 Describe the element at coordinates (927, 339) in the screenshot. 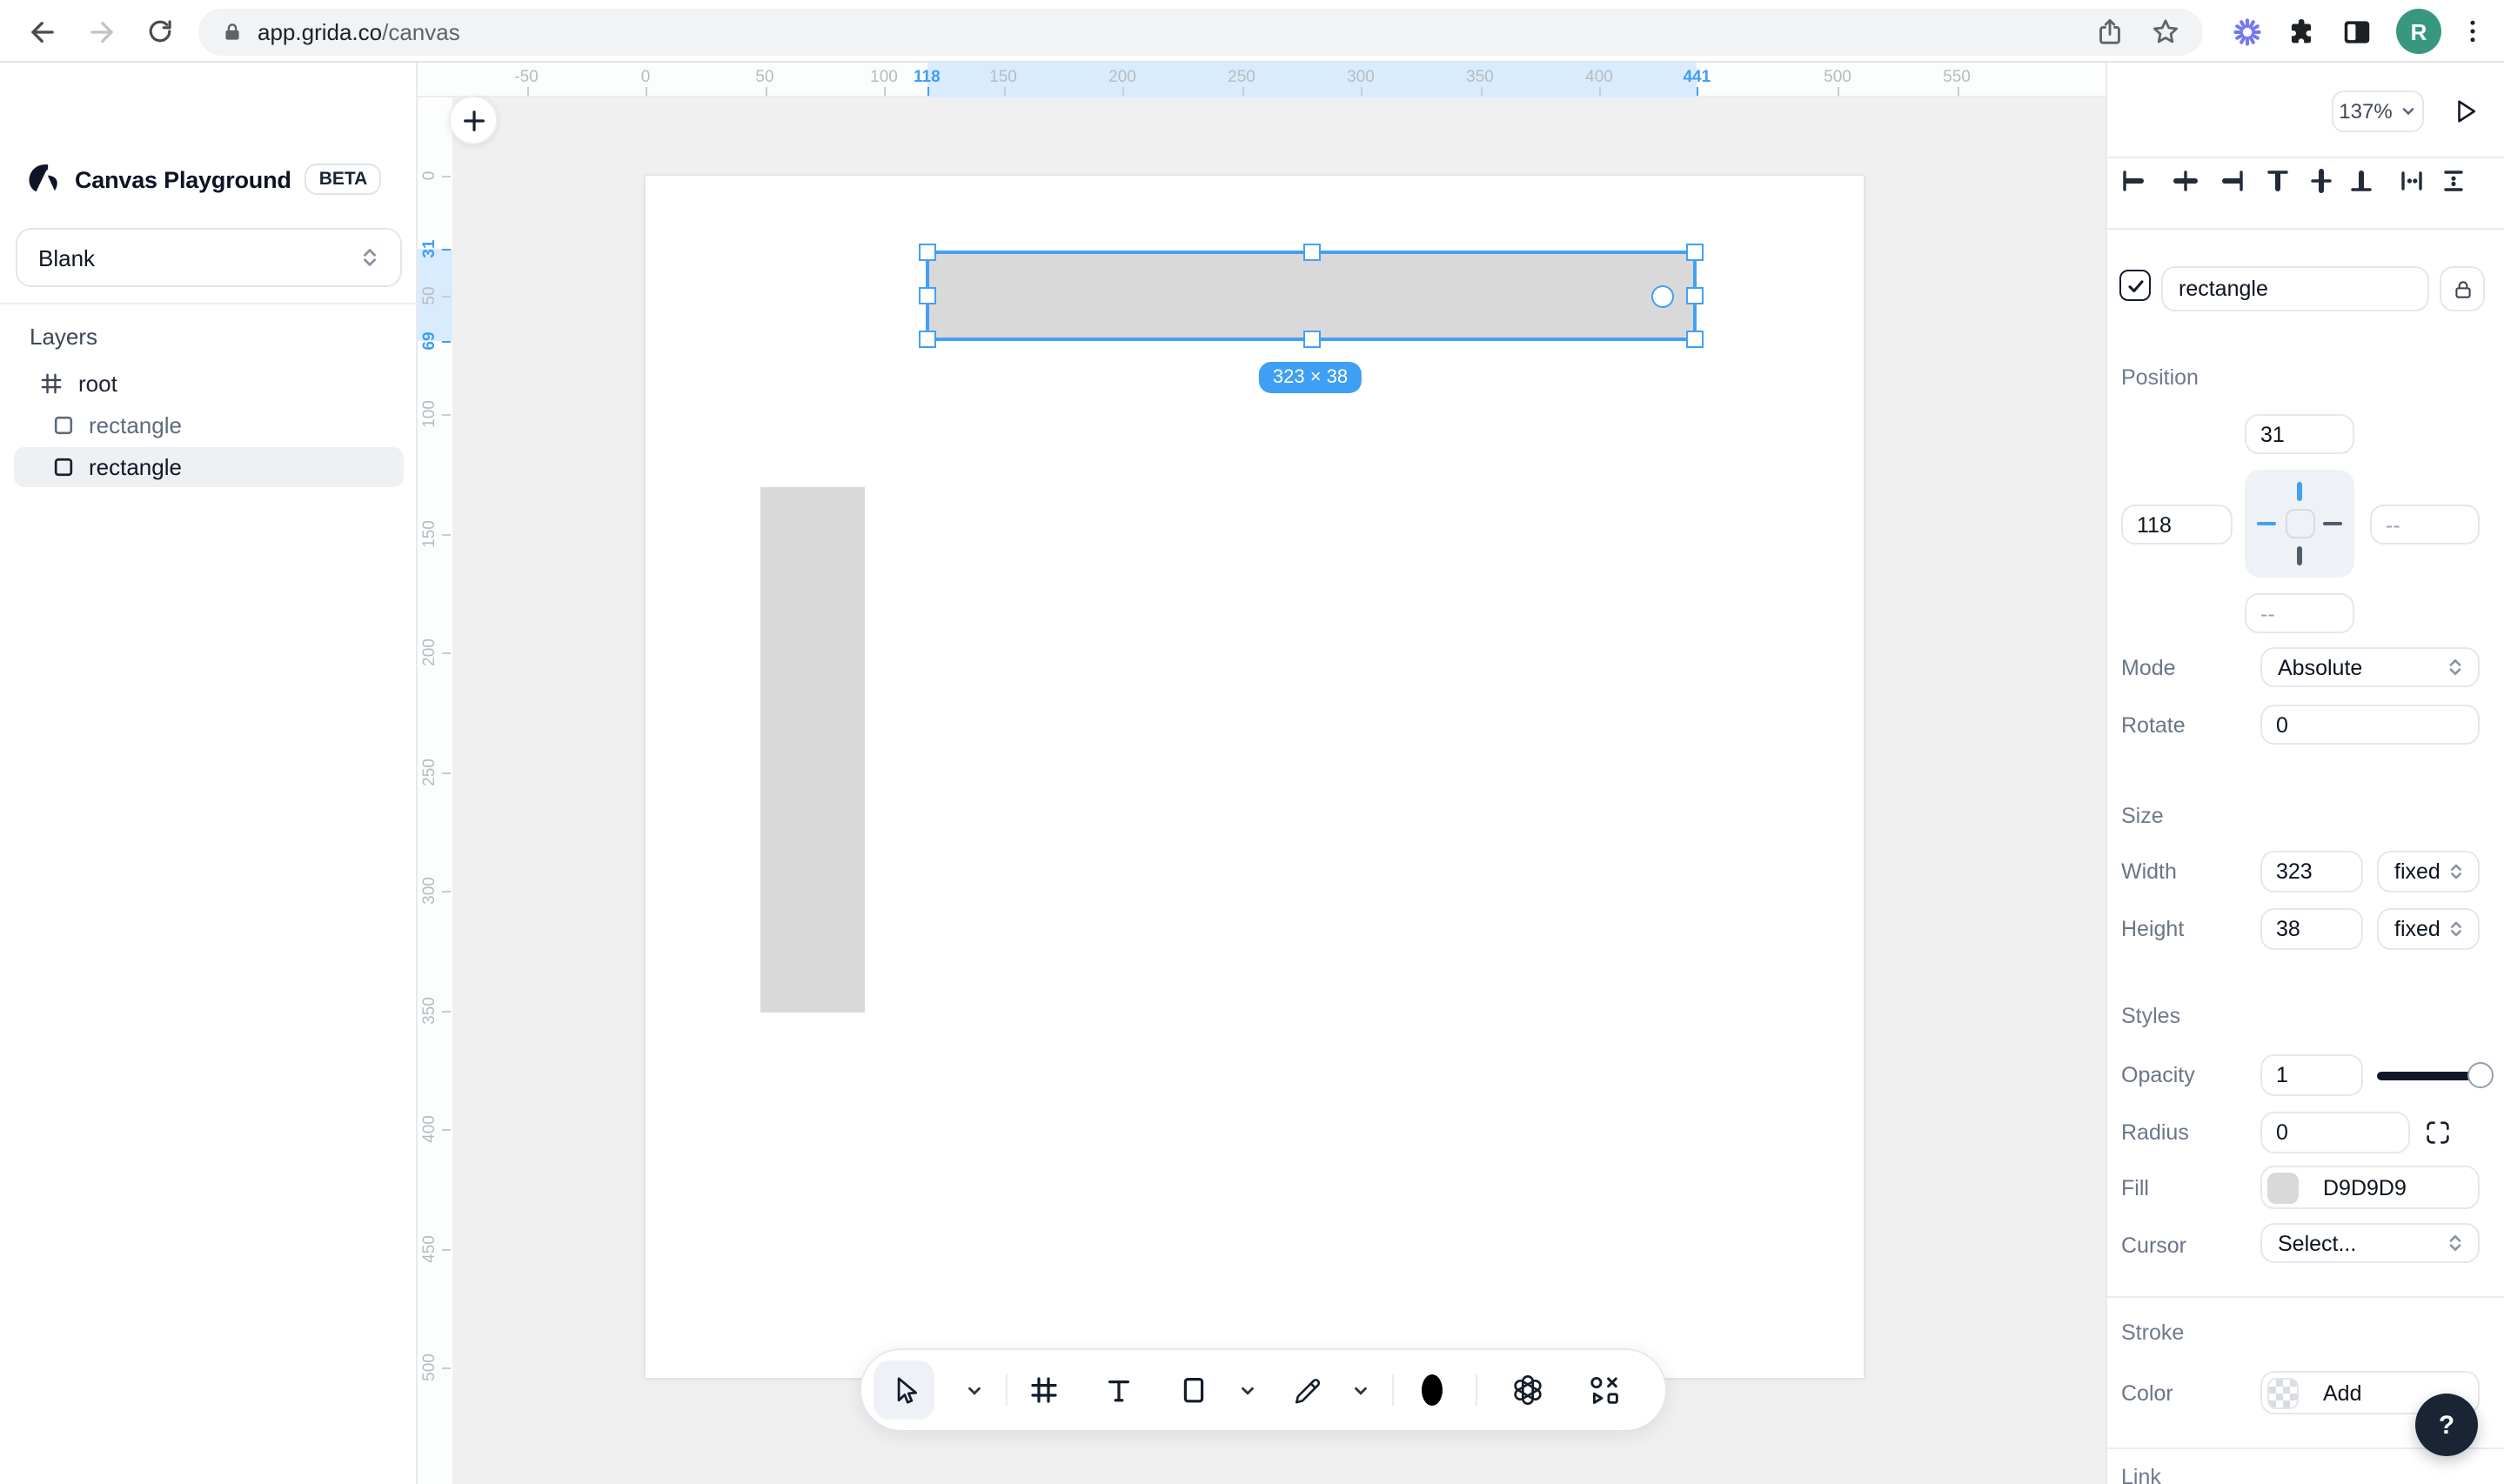

I see `selection-handle-sw` at that location.